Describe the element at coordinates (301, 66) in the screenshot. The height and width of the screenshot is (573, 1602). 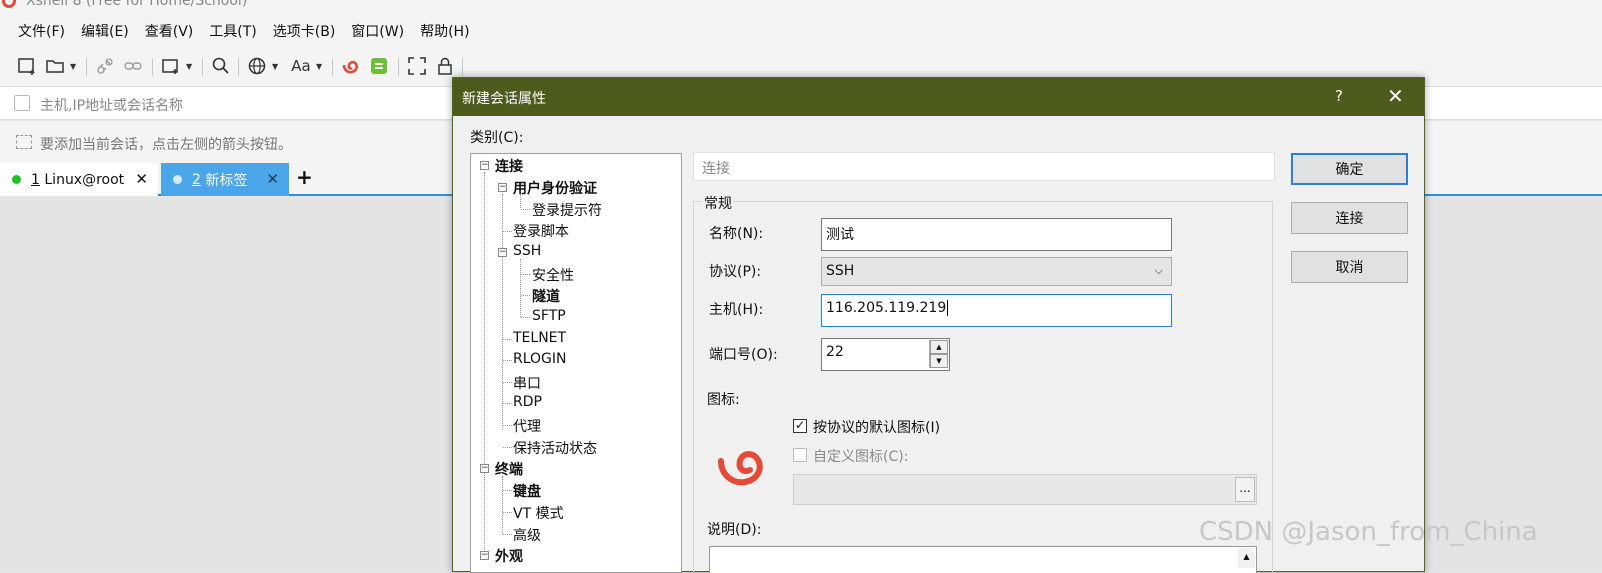
I see `font-icon: Aa` at that location.